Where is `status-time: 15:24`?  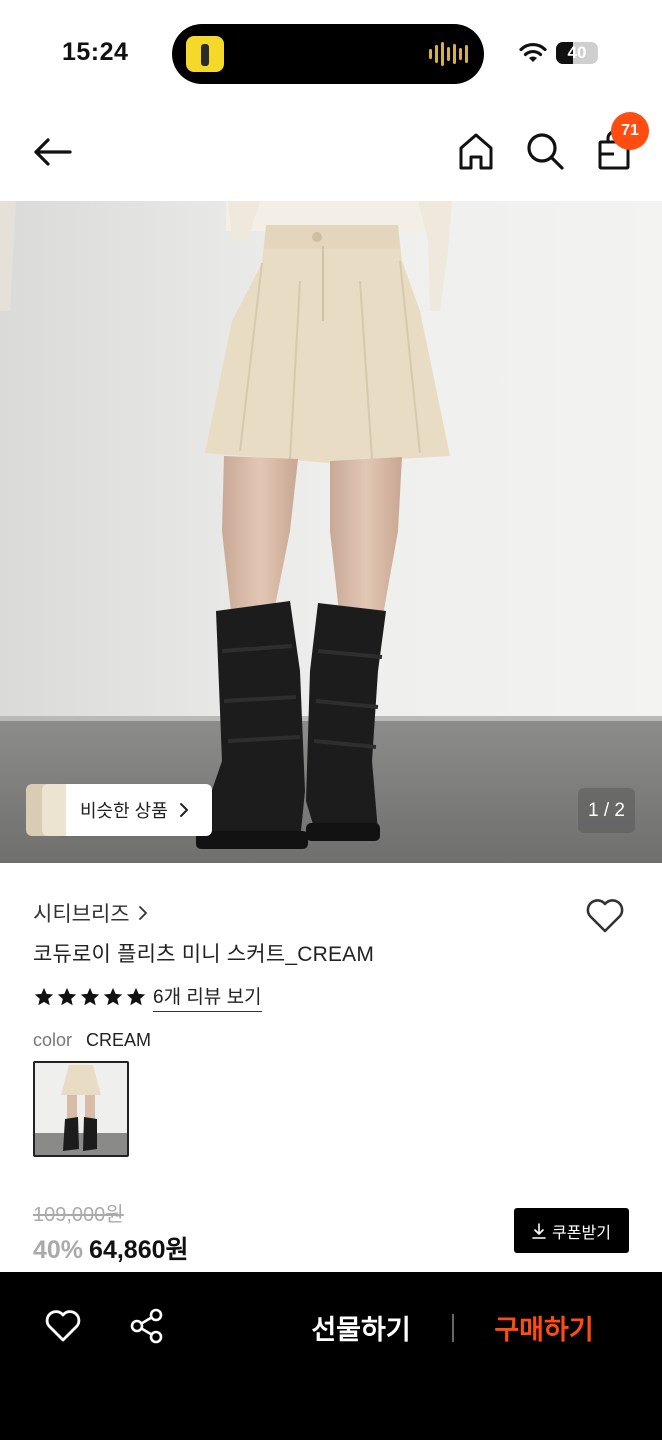
status-time: 15:24 is located at coordinates (95, 52).